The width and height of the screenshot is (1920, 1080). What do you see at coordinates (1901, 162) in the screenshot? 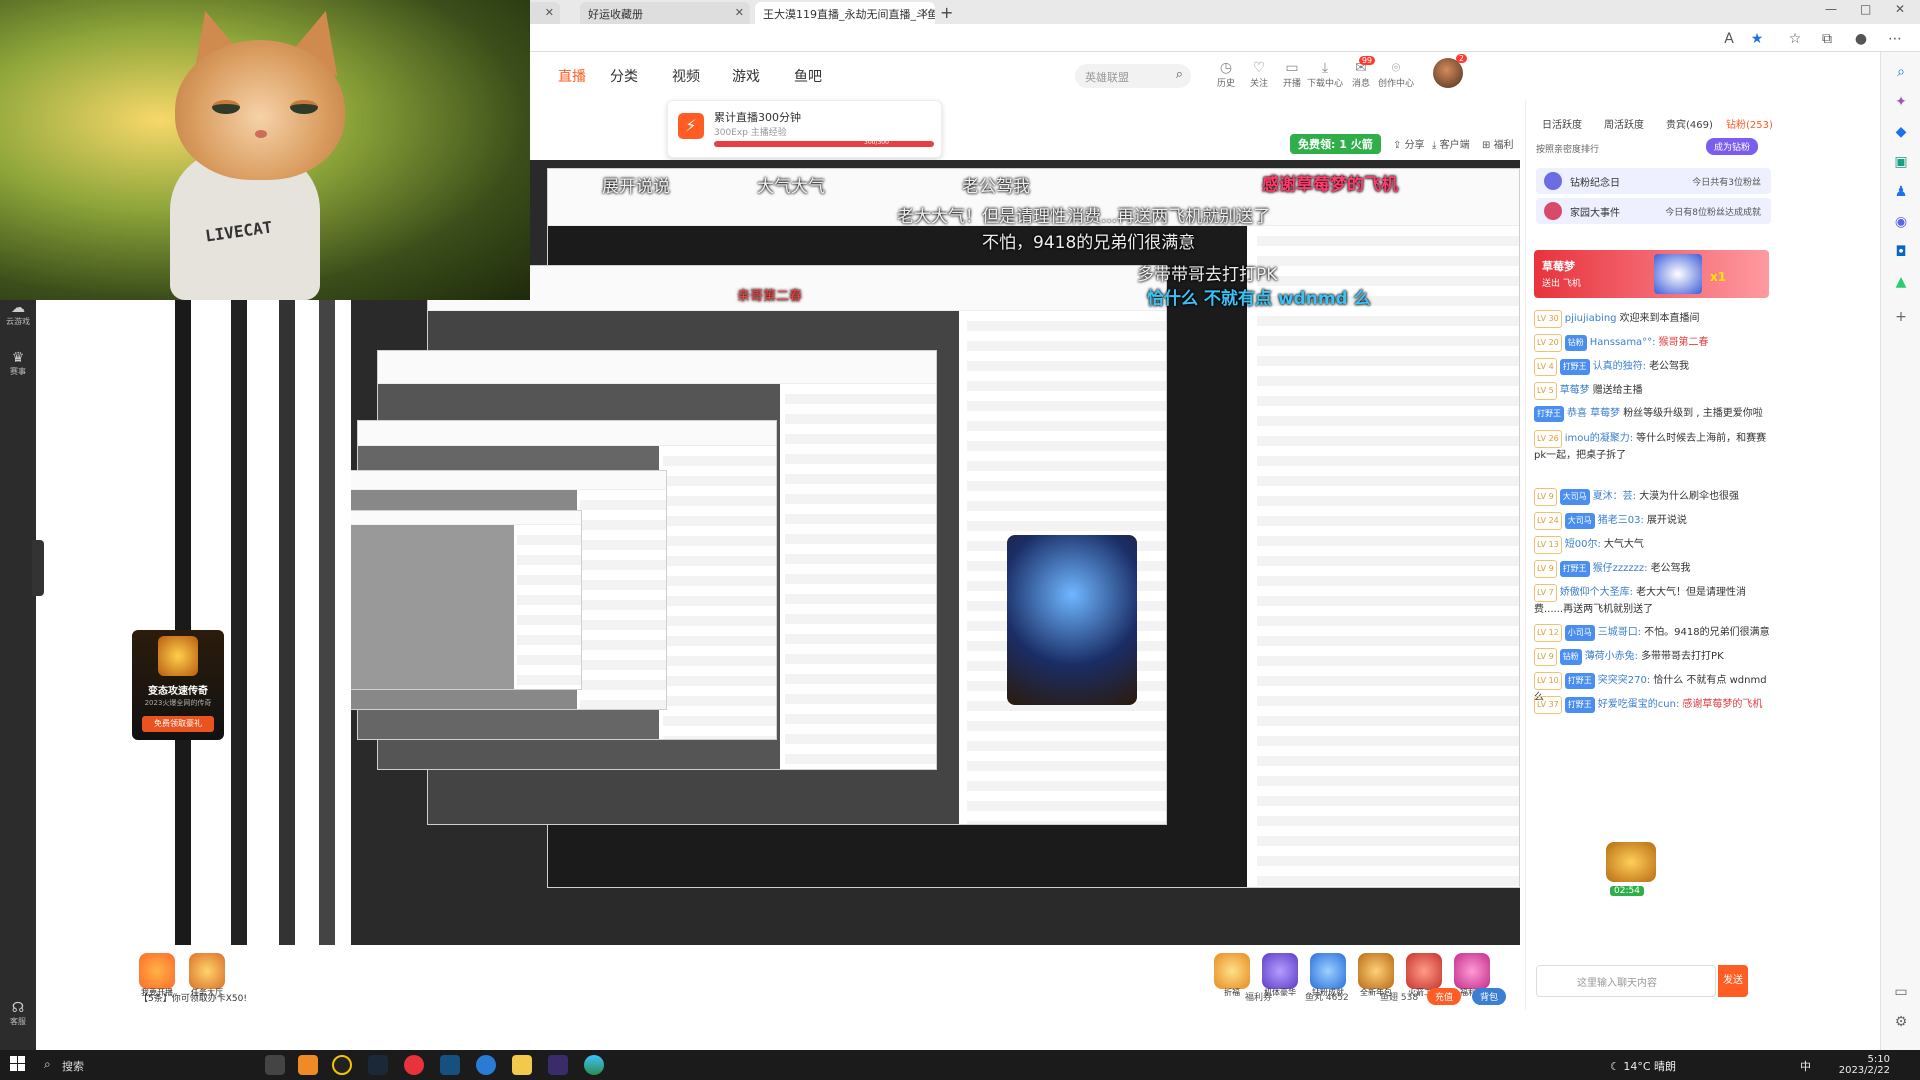
I see `briefcase-icon: ▣` at bounding box center [1901, 162].